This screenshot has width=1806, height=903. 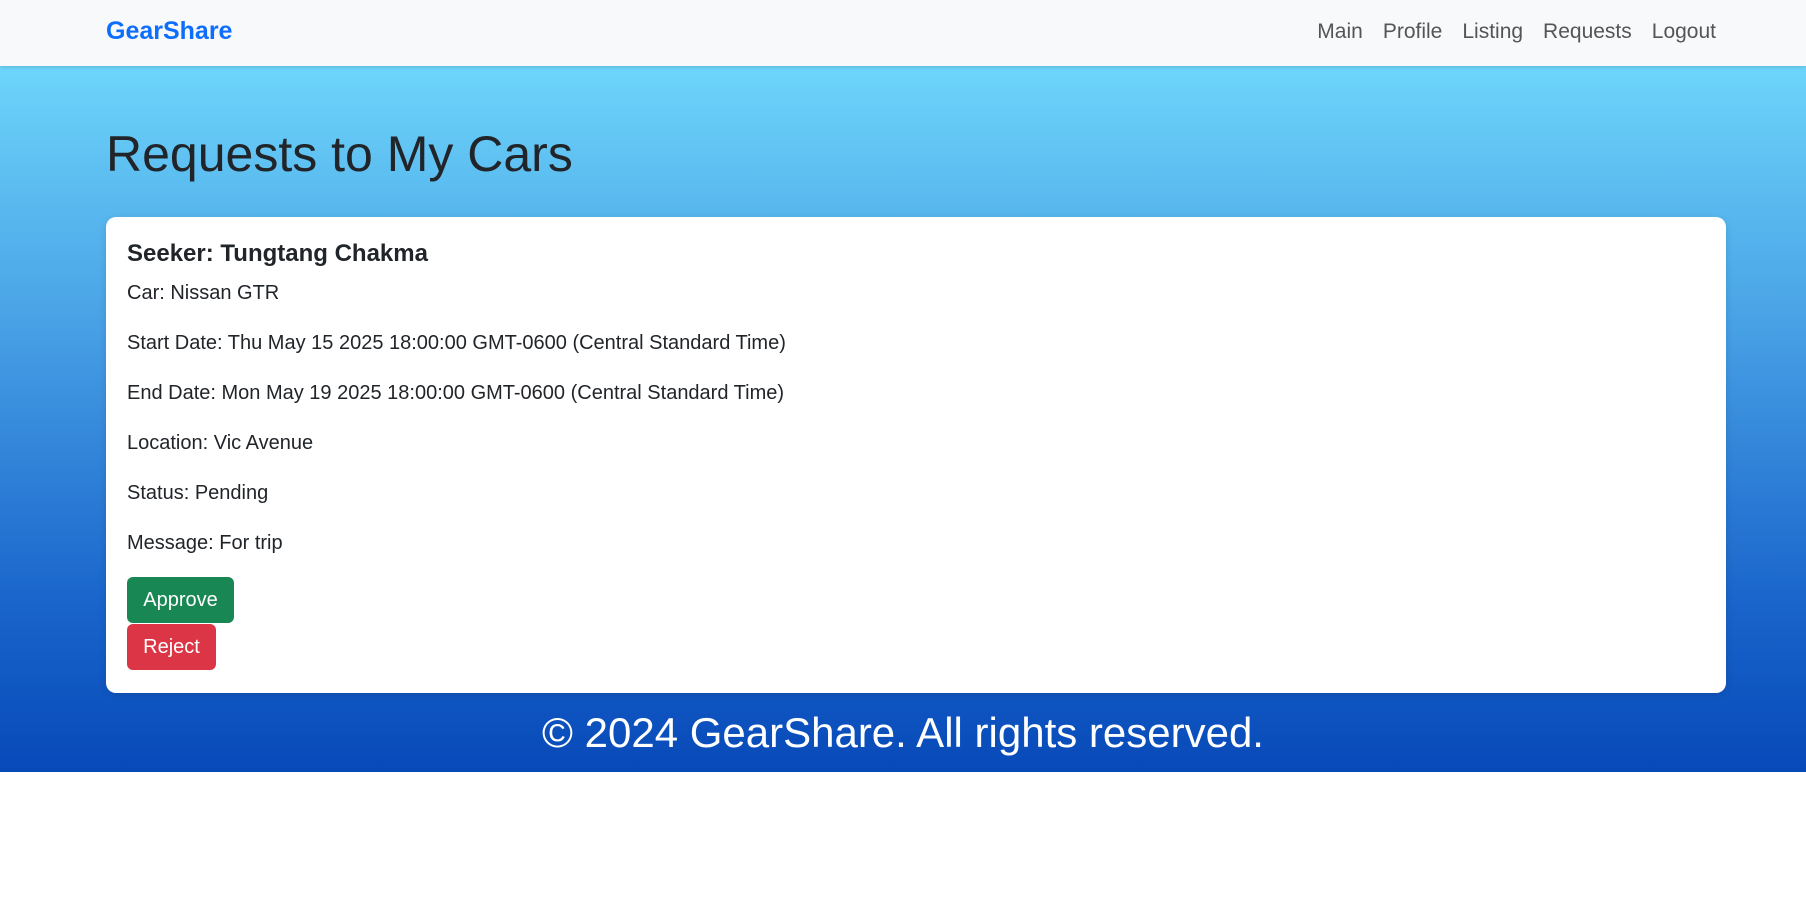 I want to click on location-field: Location: Vic Avenue, so click(x=220, y=443).